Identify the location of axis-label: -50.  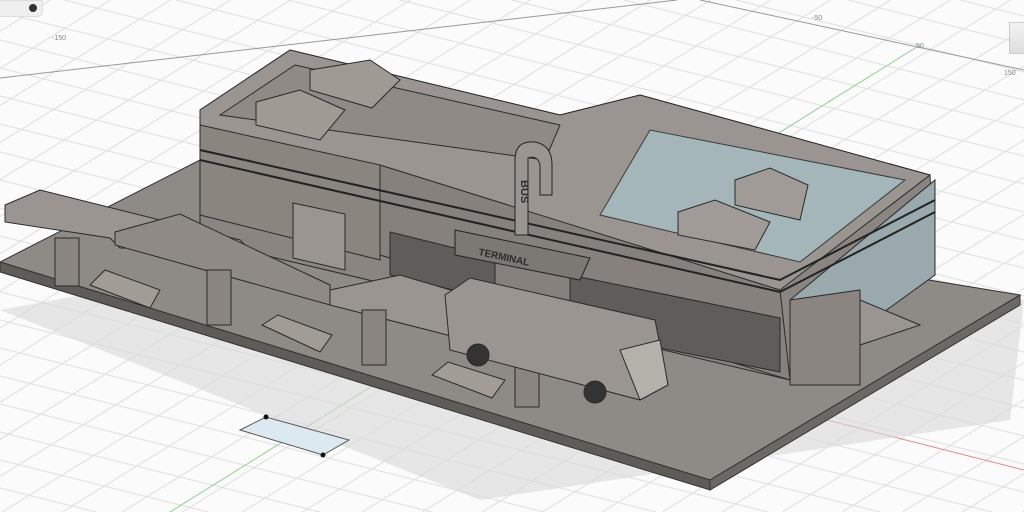
(817, 18).